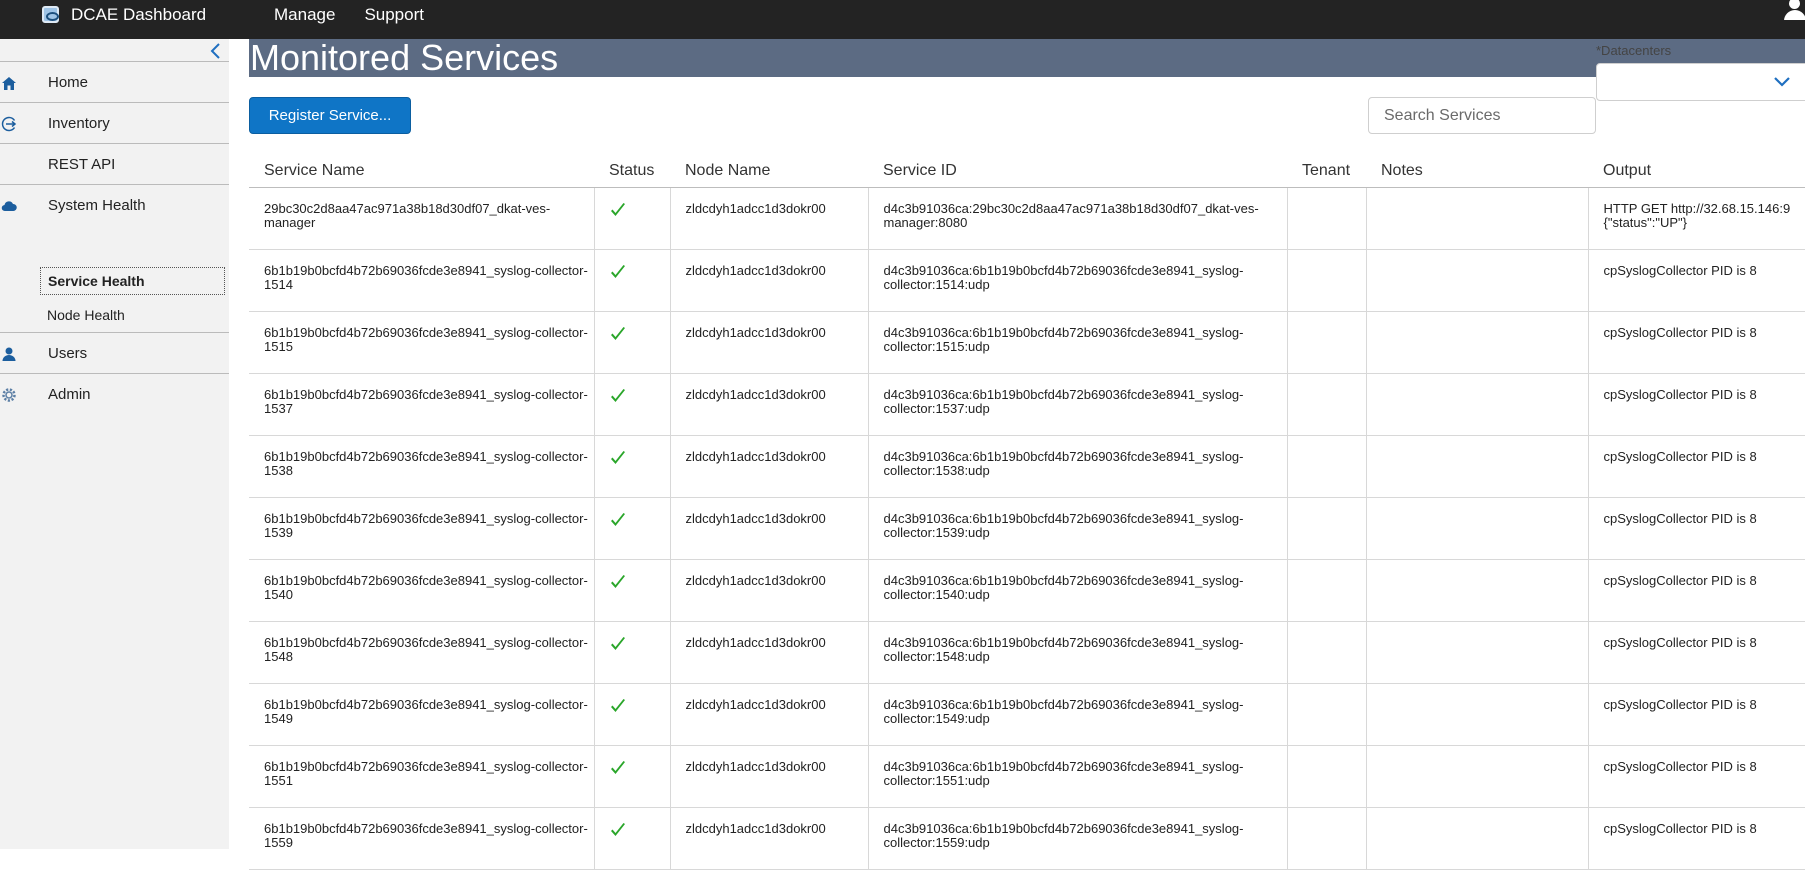  I want to click on nav-manage: Manage, so click(304, 15).